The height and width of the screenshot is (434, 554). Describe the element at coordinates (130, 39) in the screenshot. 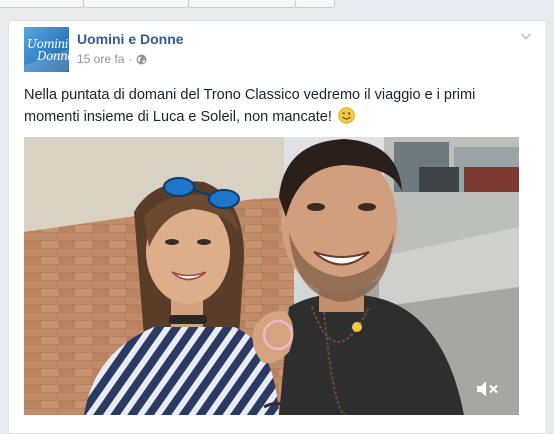

I see `page-name-link: Uomini e Donne` at that location.